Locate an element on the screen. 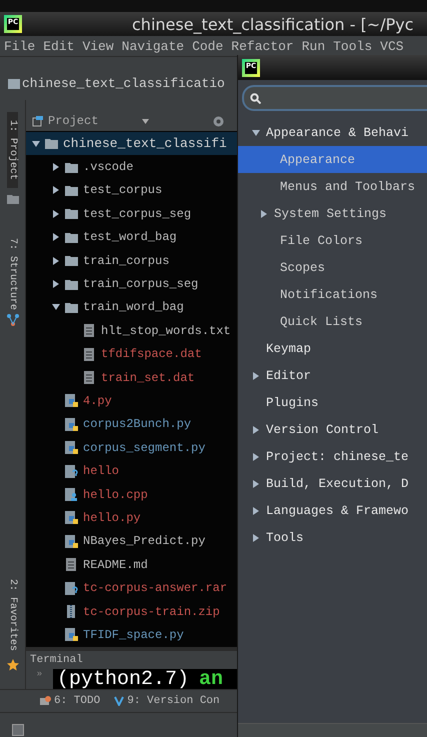 The height and width of the screenshot is (737, 427). project-icon is located at coordinates (38, 121).